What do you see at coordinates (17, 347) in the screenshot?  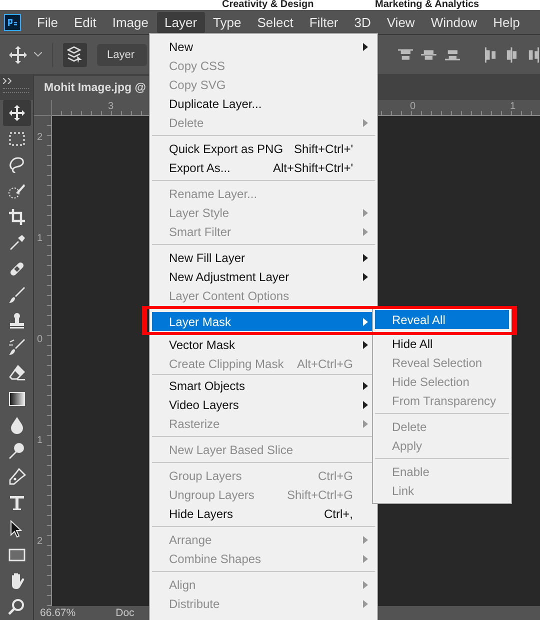 I see `history-brush-icon` at bounding box center [17, 347].